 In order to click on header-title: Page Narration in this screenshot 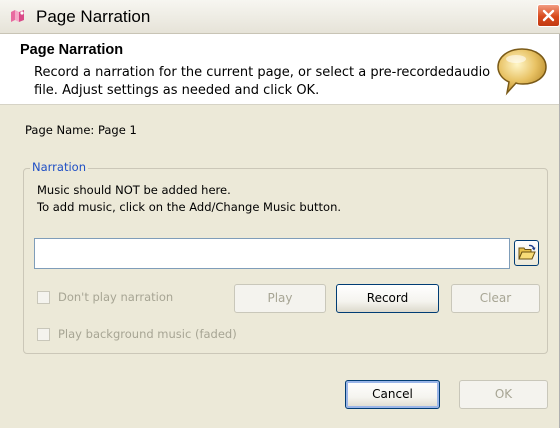, I will do `click(72, 50)`.